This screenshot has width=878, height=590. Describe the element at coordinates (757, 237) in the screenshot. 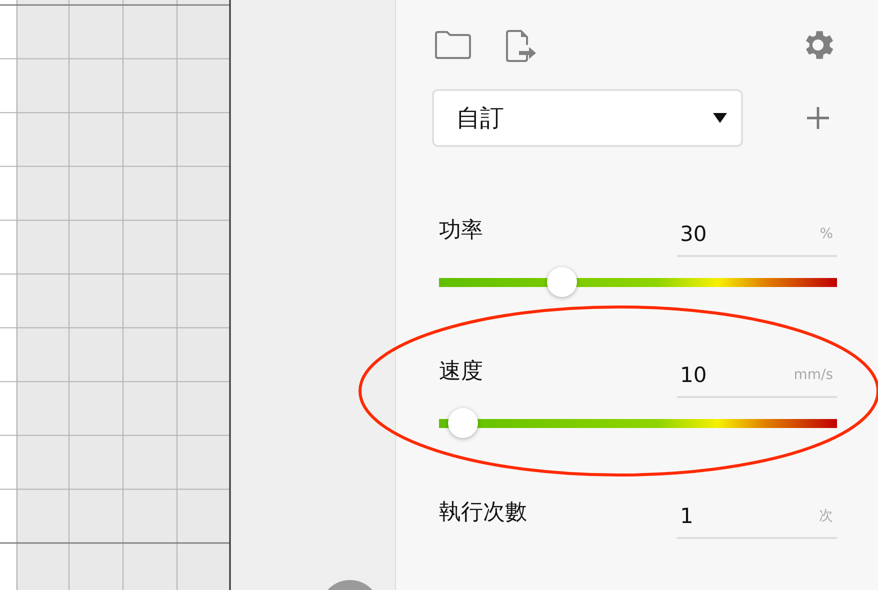

I see `value-field: 30 %` at that location.